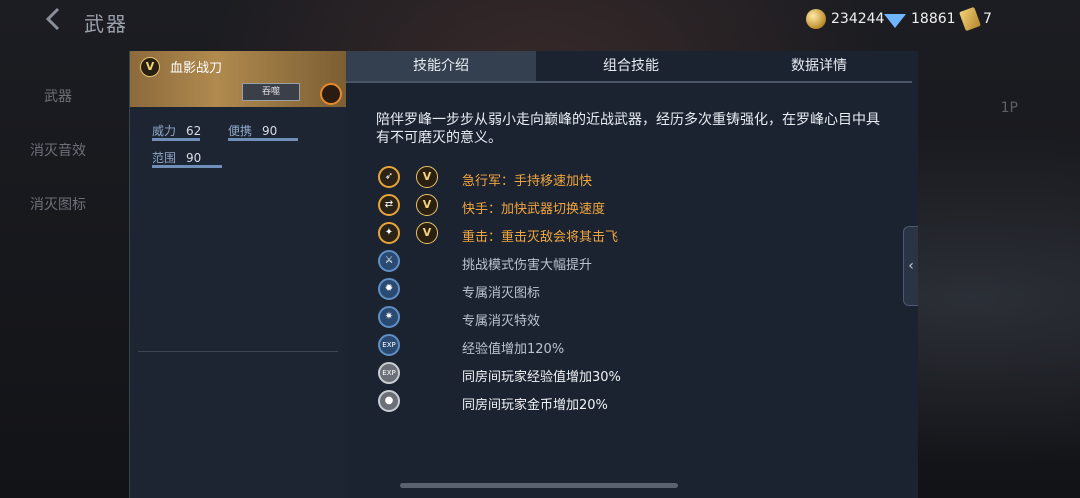  Describe the element at coordinates (408, 233) in the screenshot. I see `skill-row: ✦ V` at that location.